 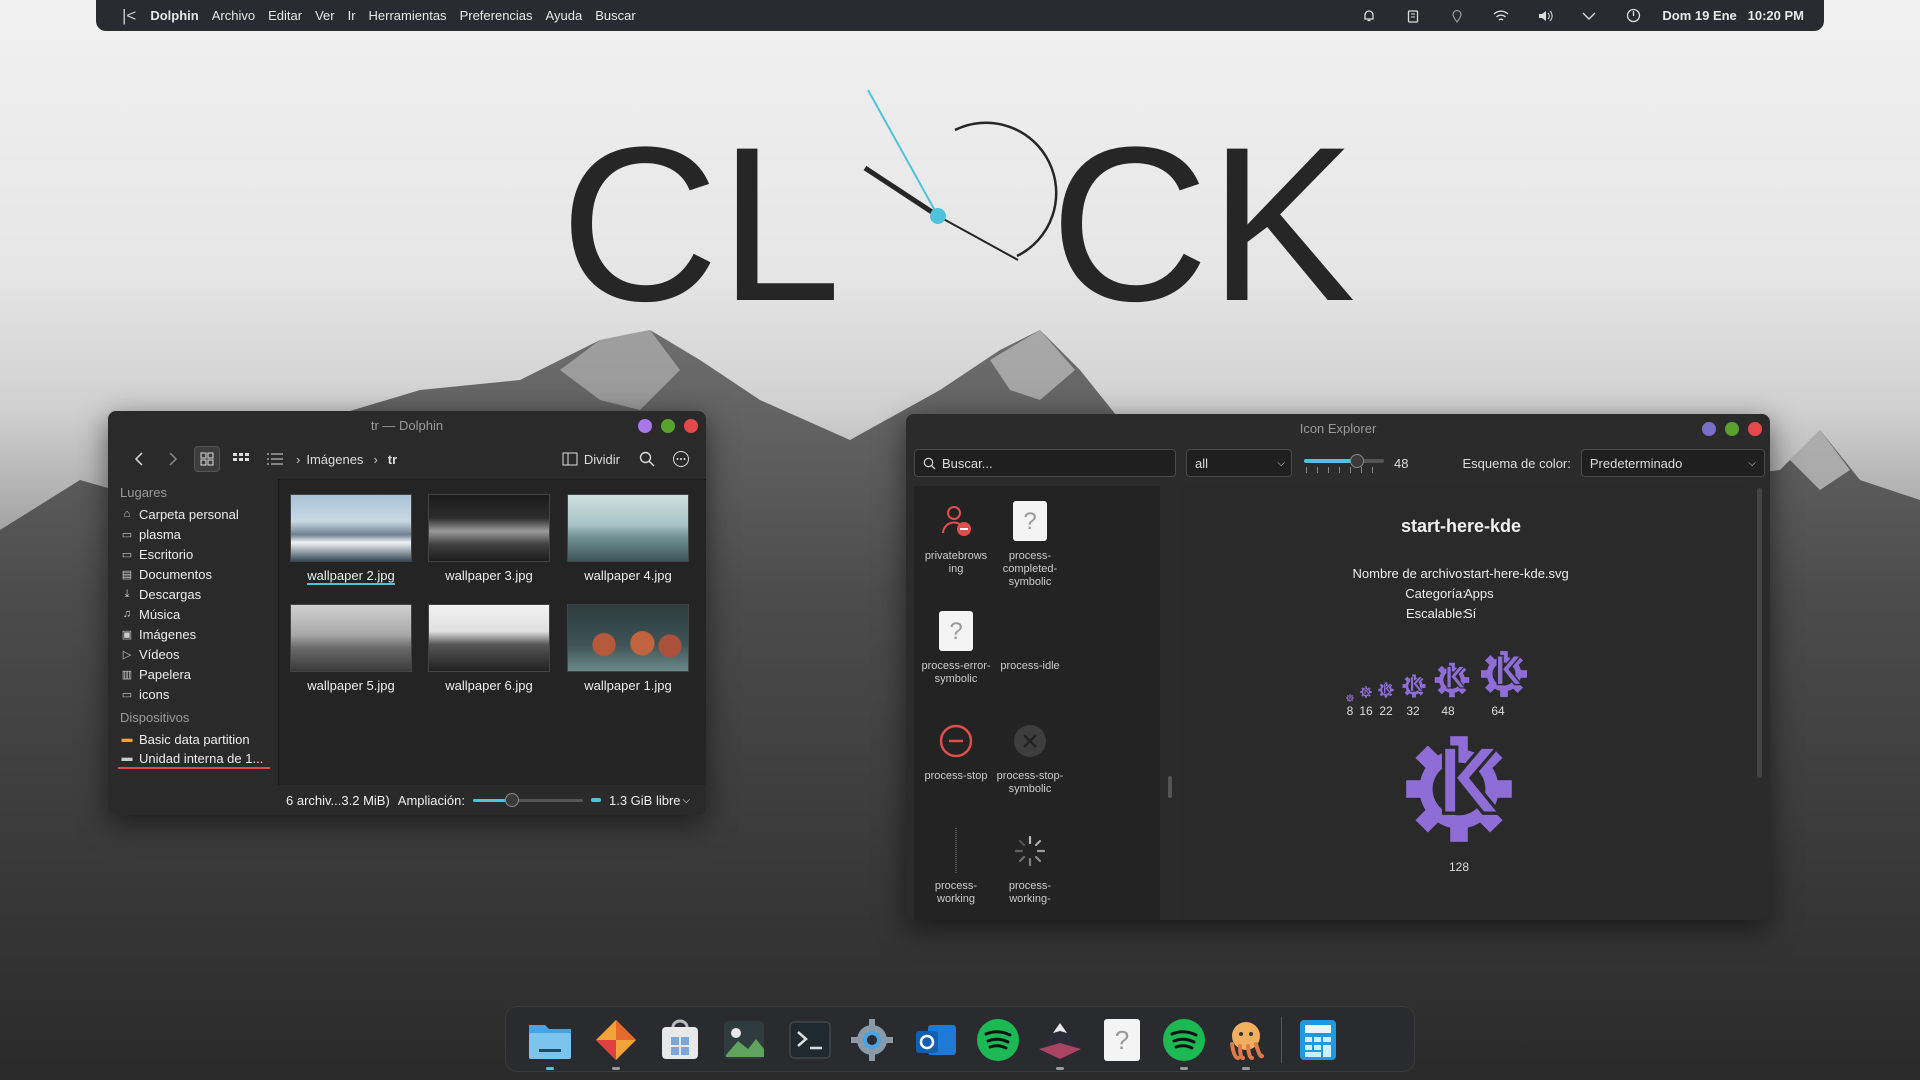 What do you see at coordinates (352, 15) in the screenshot?
I see `menu-ir: Ir` at bounding box center [352, 15].